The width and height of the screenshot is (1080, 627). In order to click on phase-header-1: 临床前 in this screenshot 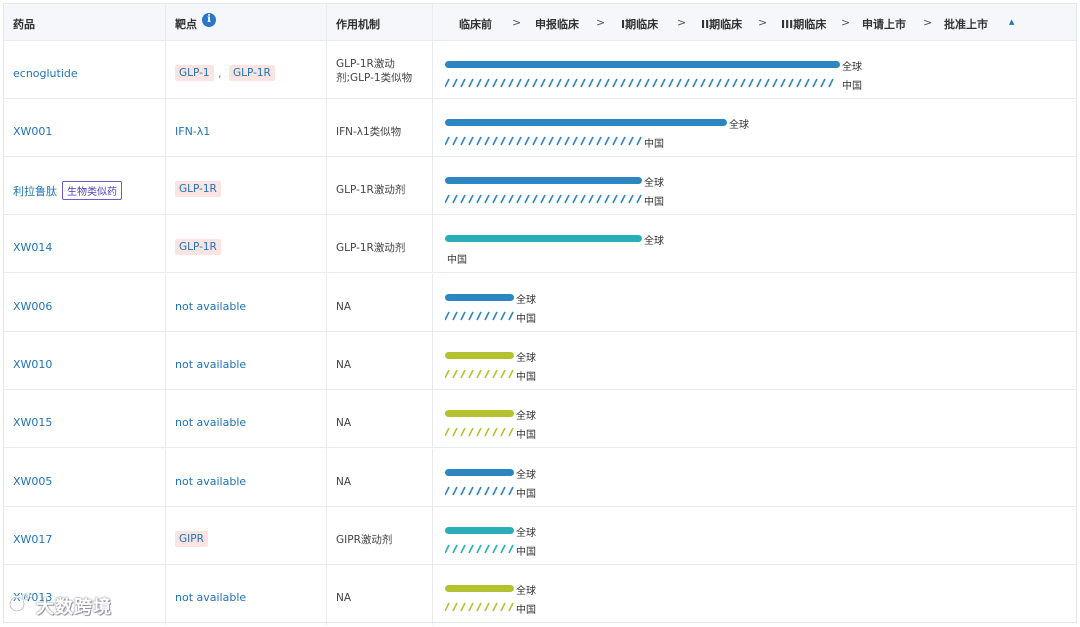, I will do `click(475, 24)`.